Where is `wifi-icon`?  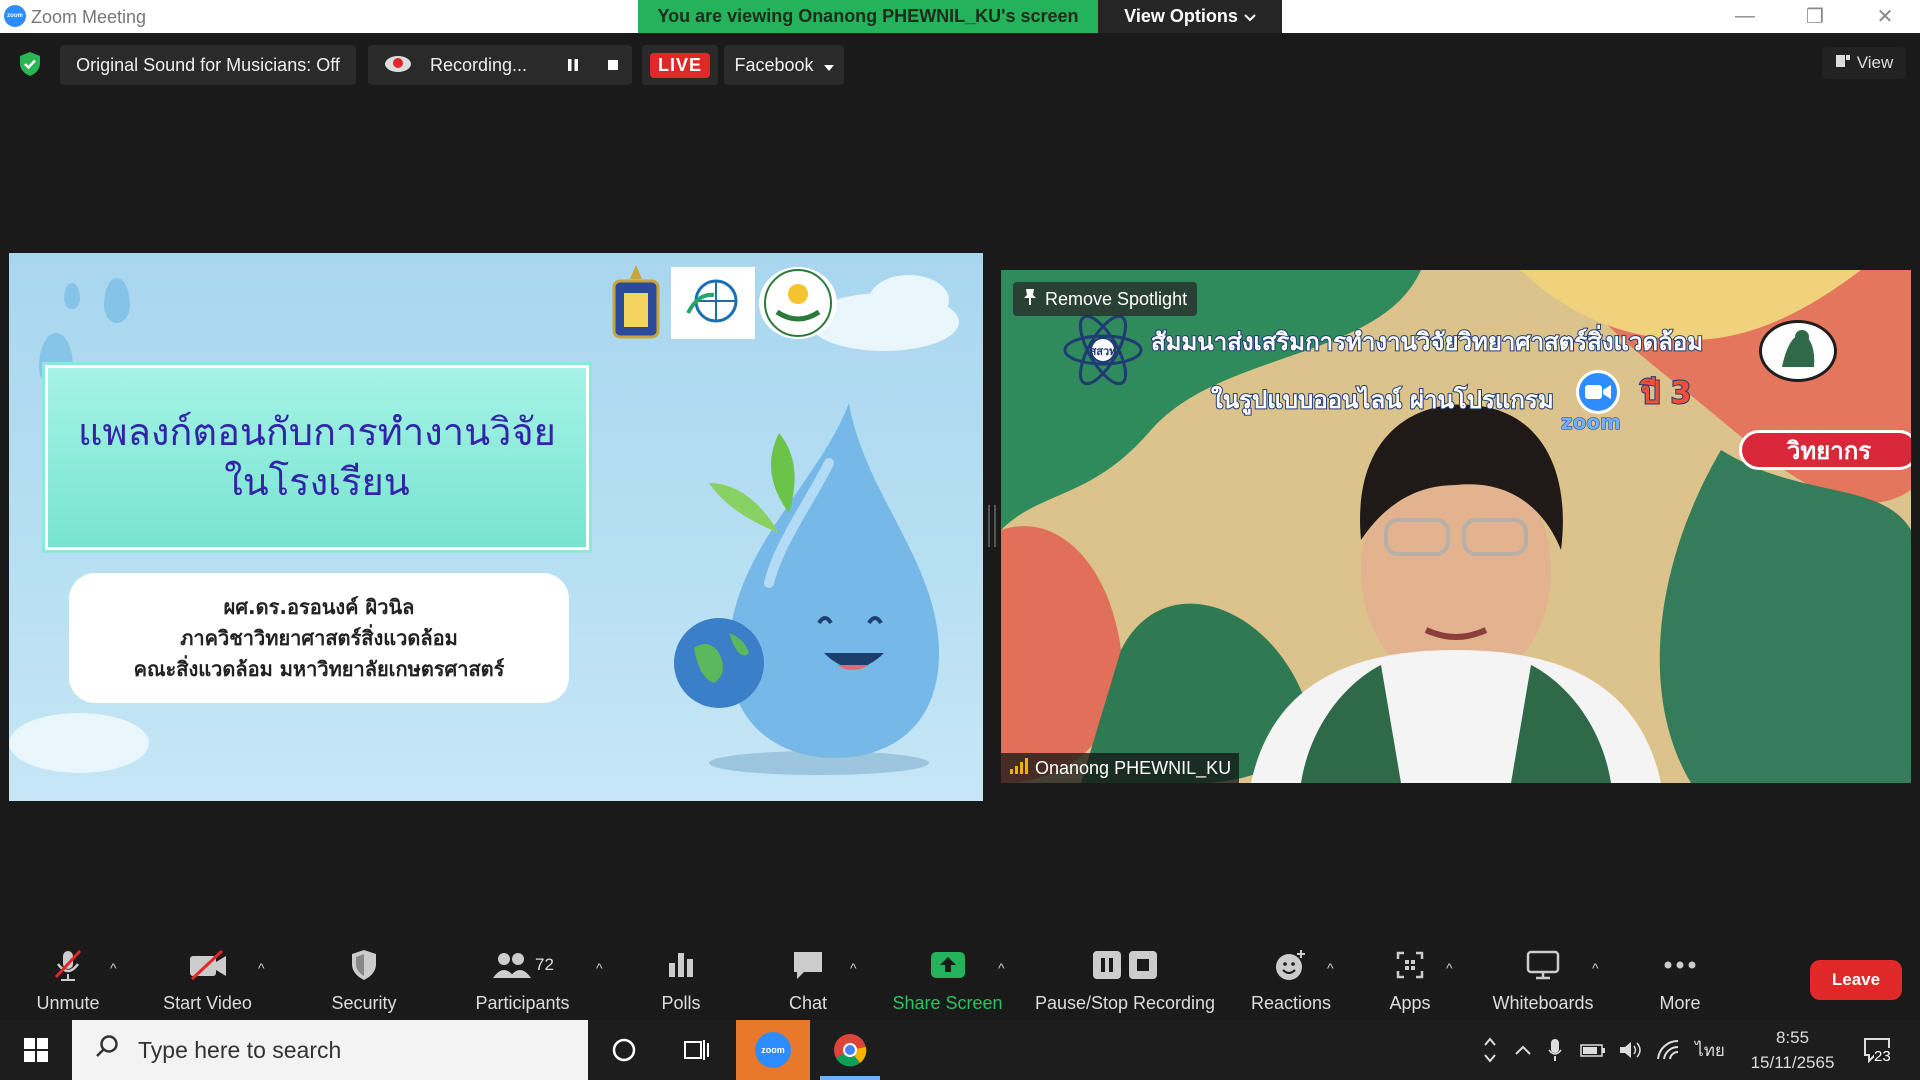
wifi-icon is located at coordinates (1668, 1049).